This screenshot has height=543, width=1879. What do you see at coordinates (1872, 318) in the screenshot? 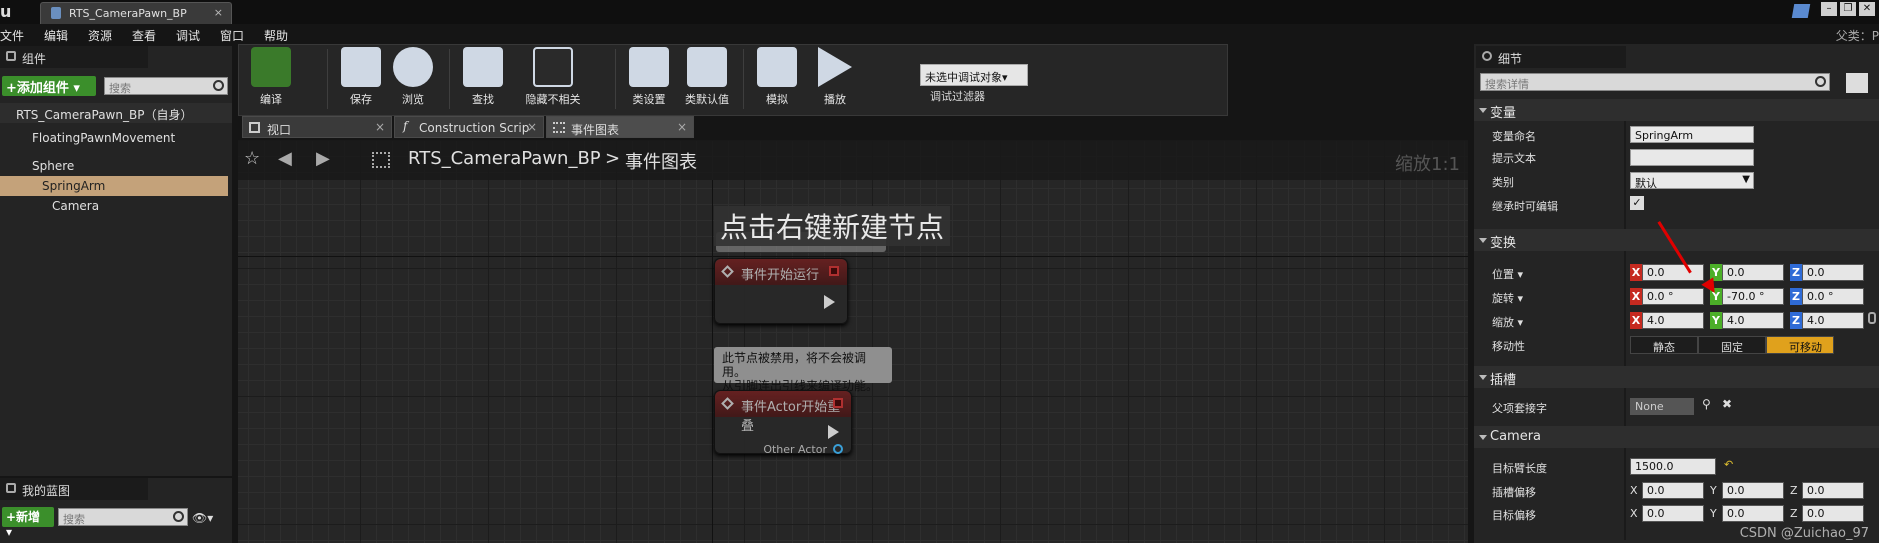
I see `lock-icon` at bounding box center [1872, 318].